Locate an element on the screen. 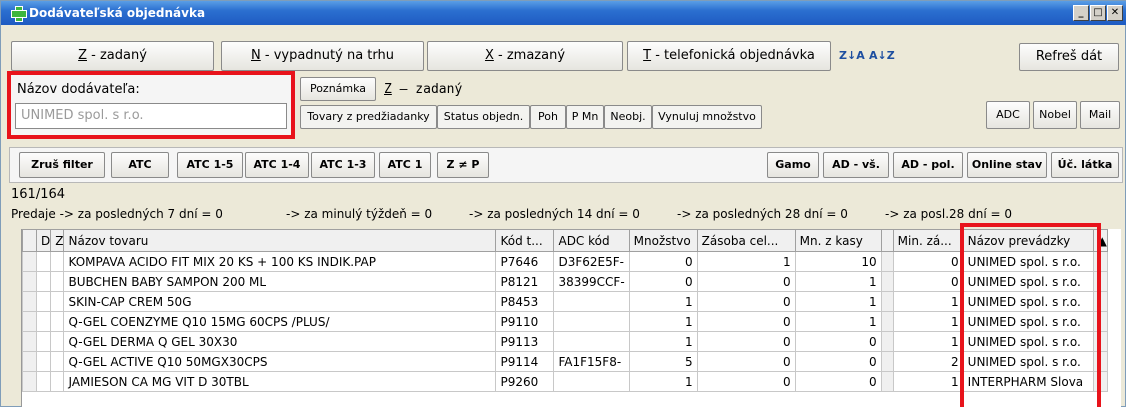 Image resolution: width=1126 pixels, height=407 pixels. clear-filter-button: Zruš filter is located at coordinates (62, 165).